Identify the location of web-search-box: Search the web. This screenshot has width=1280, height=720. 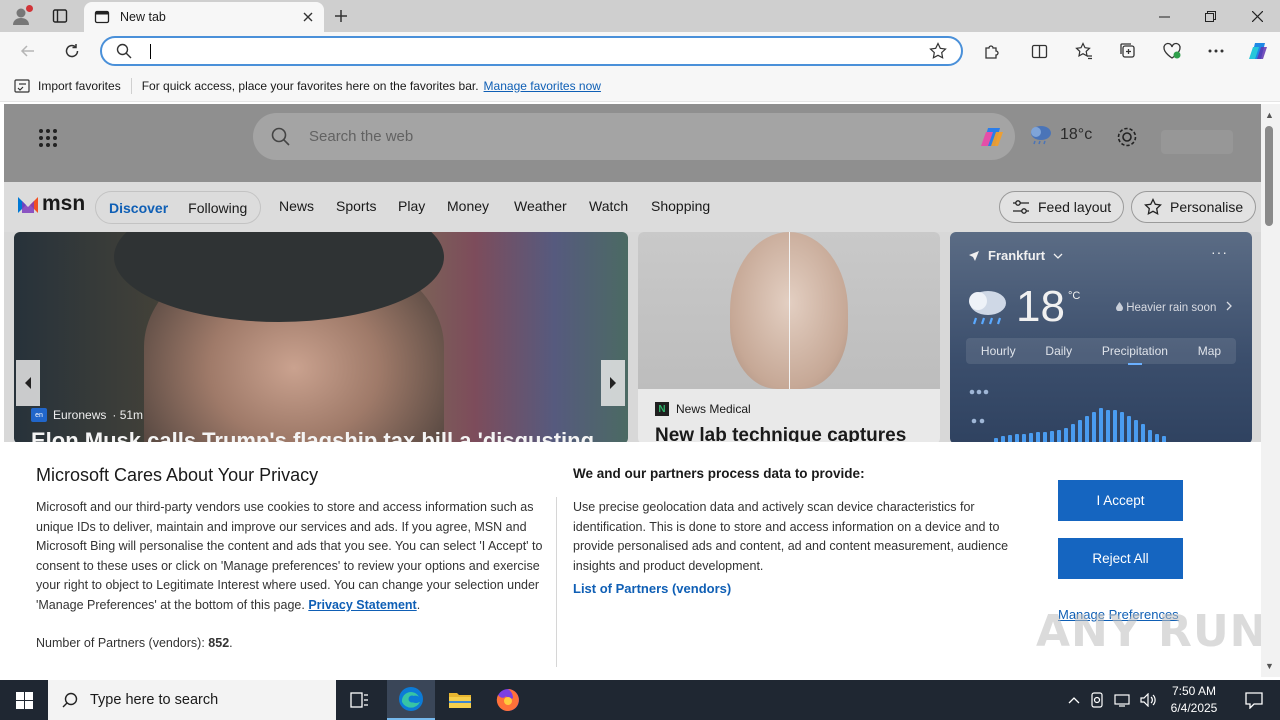
(634, 136).